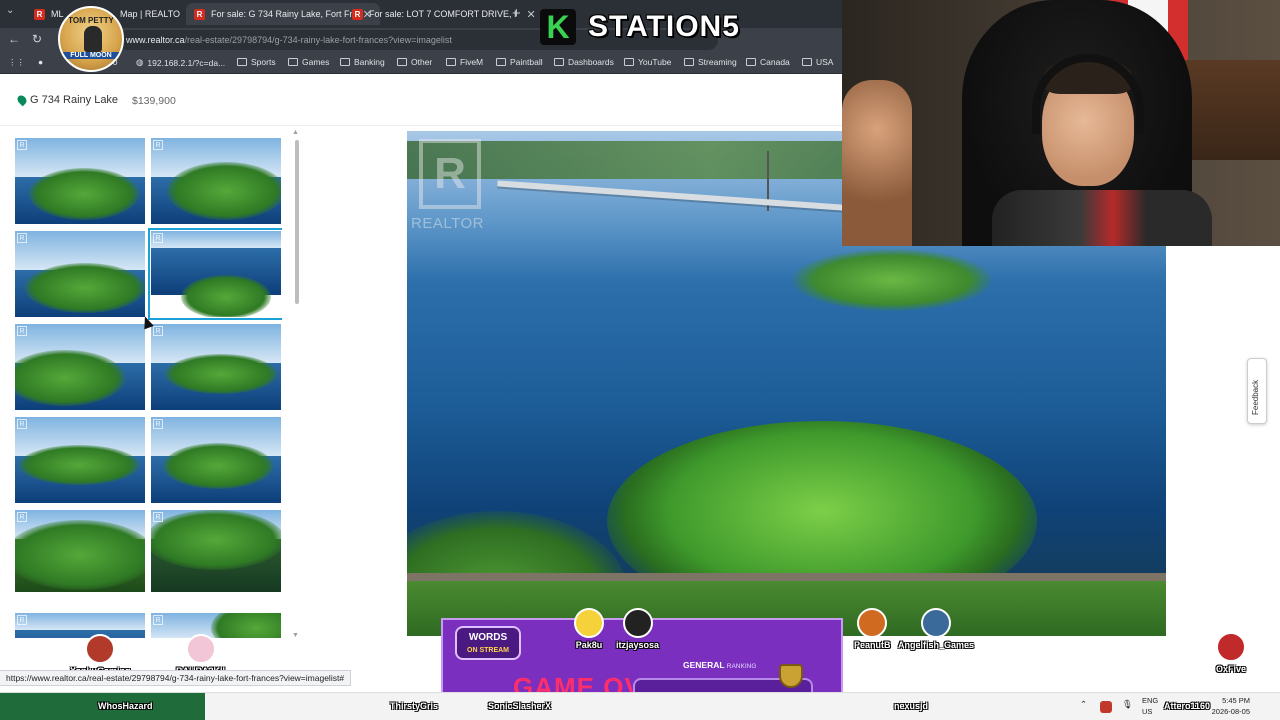 This screenshot has height=720, width=1280. What do you see at coordinates (362, 62) in the screenshot?
I see `bookmark-banking: Banking` at bounding box center [362, 62].